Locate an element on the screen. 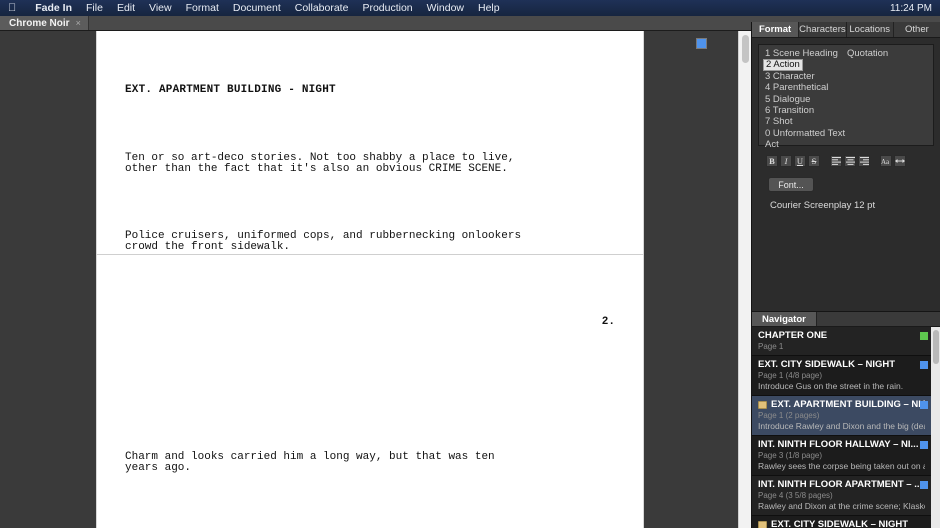  format-item-label: 6 Transition is located at coordinates (790, 110).